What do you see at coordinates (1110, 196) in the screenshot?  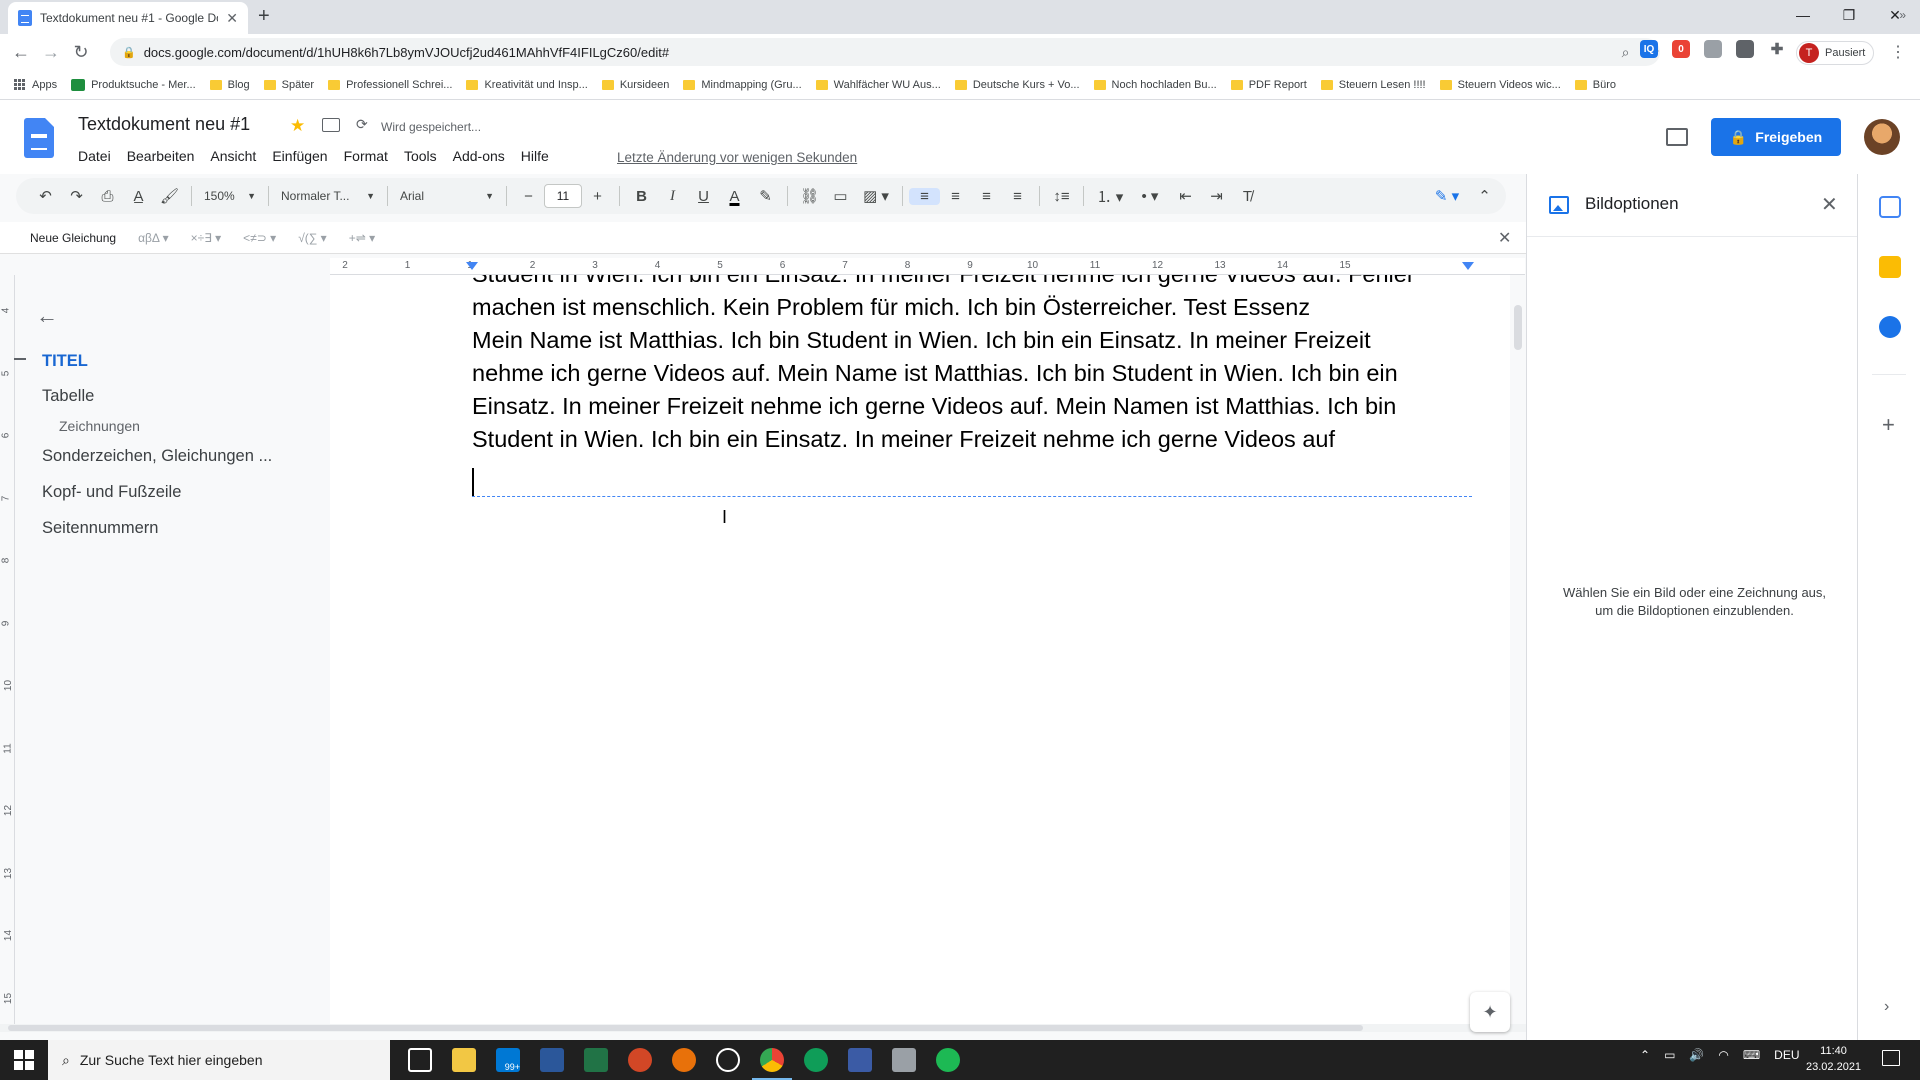 I see `numbered-list-icon: ⒈ ▾` at bounding box center [1110, 196].